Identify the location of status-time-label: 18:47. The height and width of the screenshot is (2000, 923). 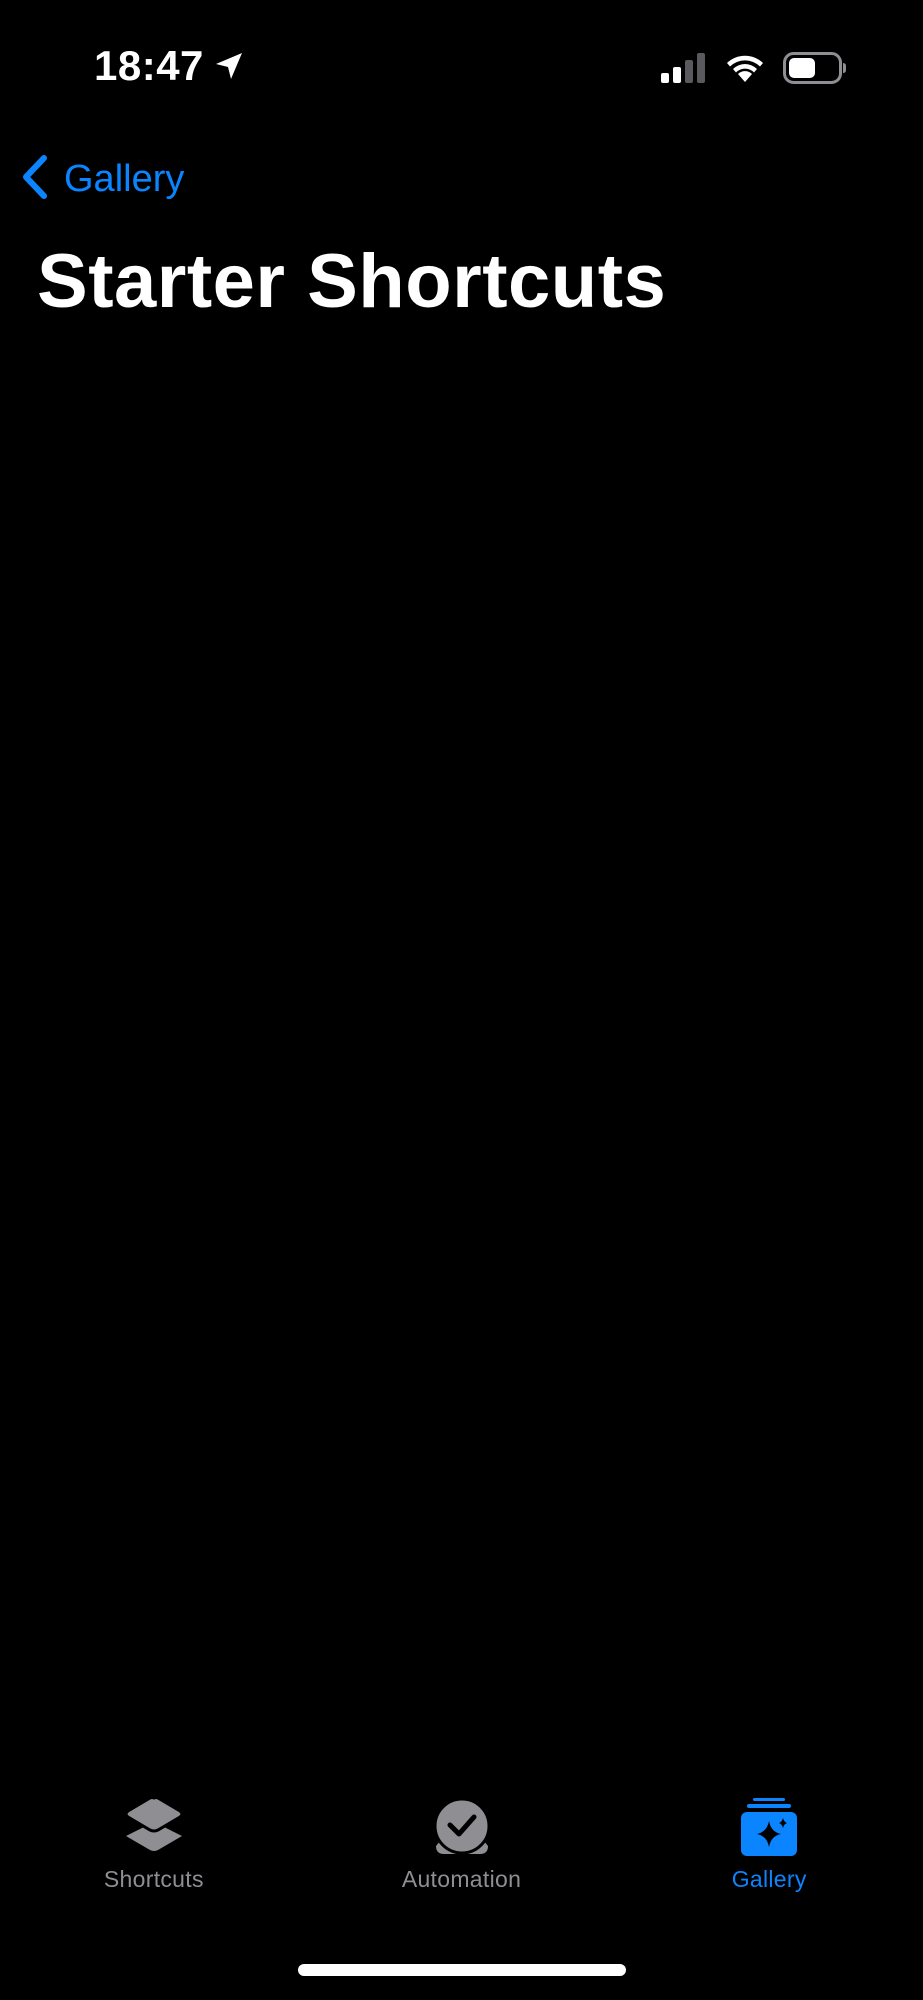
(149, 65).